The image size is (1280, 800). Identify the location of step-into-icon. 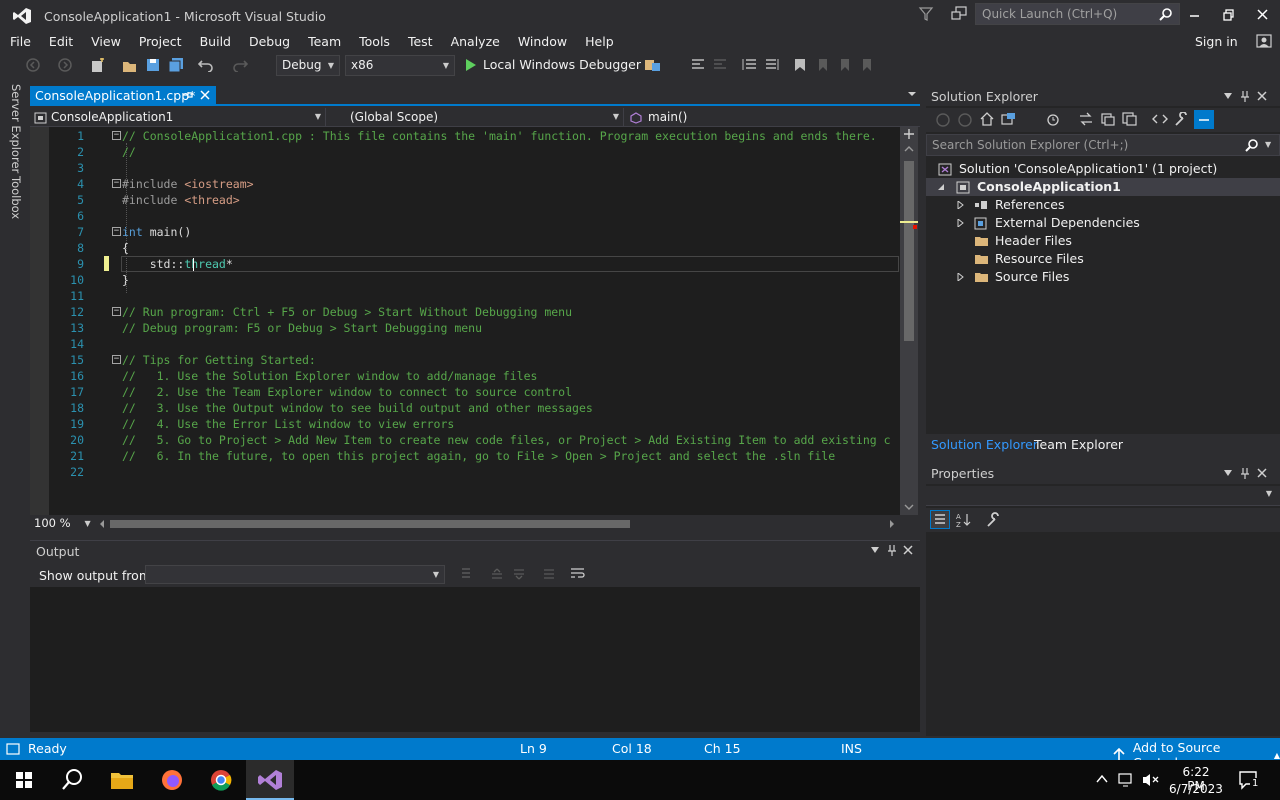
(698, 65).